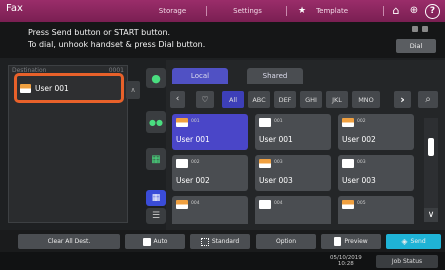 This screenshot has width=445, height=270. I want to click on search-button: ⌕, so click(428, 99).